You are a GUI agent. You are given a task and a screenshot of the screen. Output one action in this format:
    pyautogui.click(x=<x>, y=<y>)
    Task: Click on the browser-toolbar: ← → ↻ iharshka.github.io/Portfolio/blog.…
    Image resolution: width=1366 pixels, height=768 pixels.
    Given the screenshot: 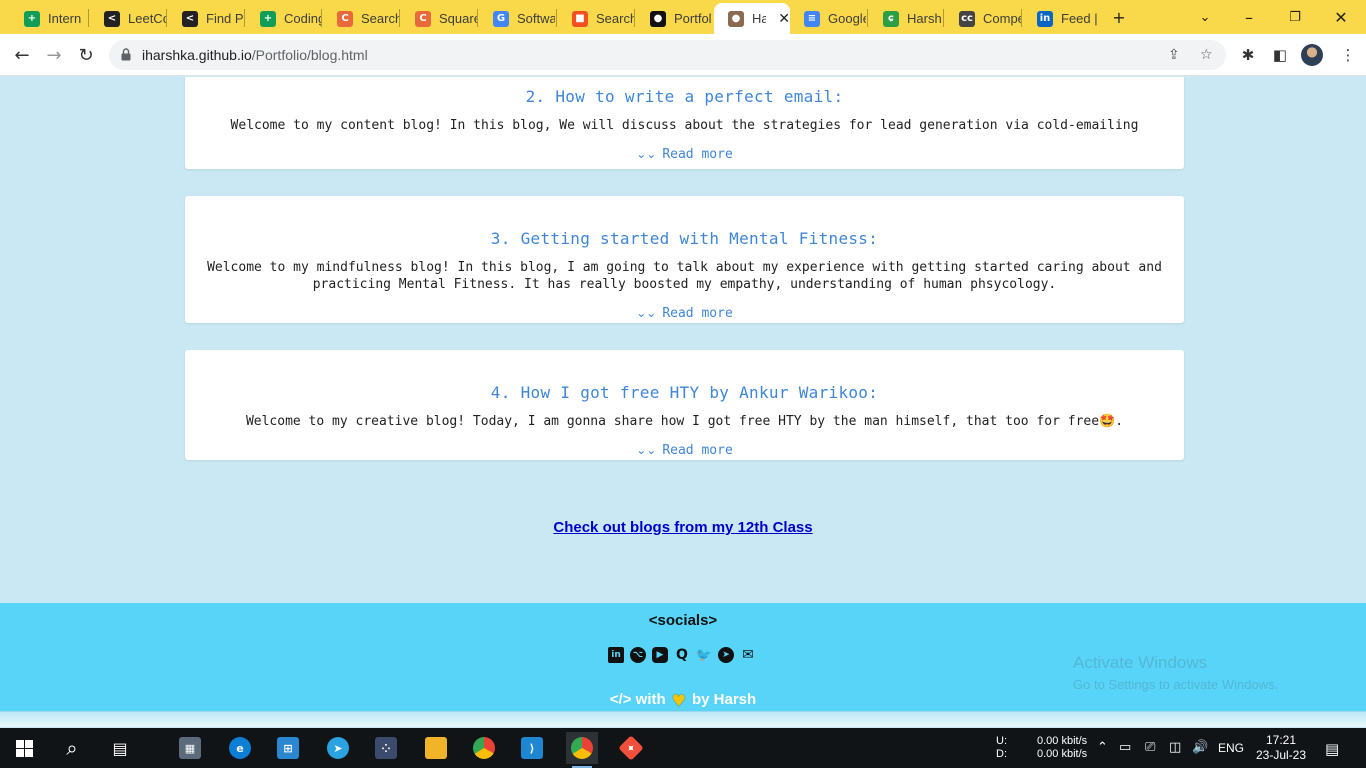 What is the action you would take?
    pyautogui.click(x=683, y=55)
    